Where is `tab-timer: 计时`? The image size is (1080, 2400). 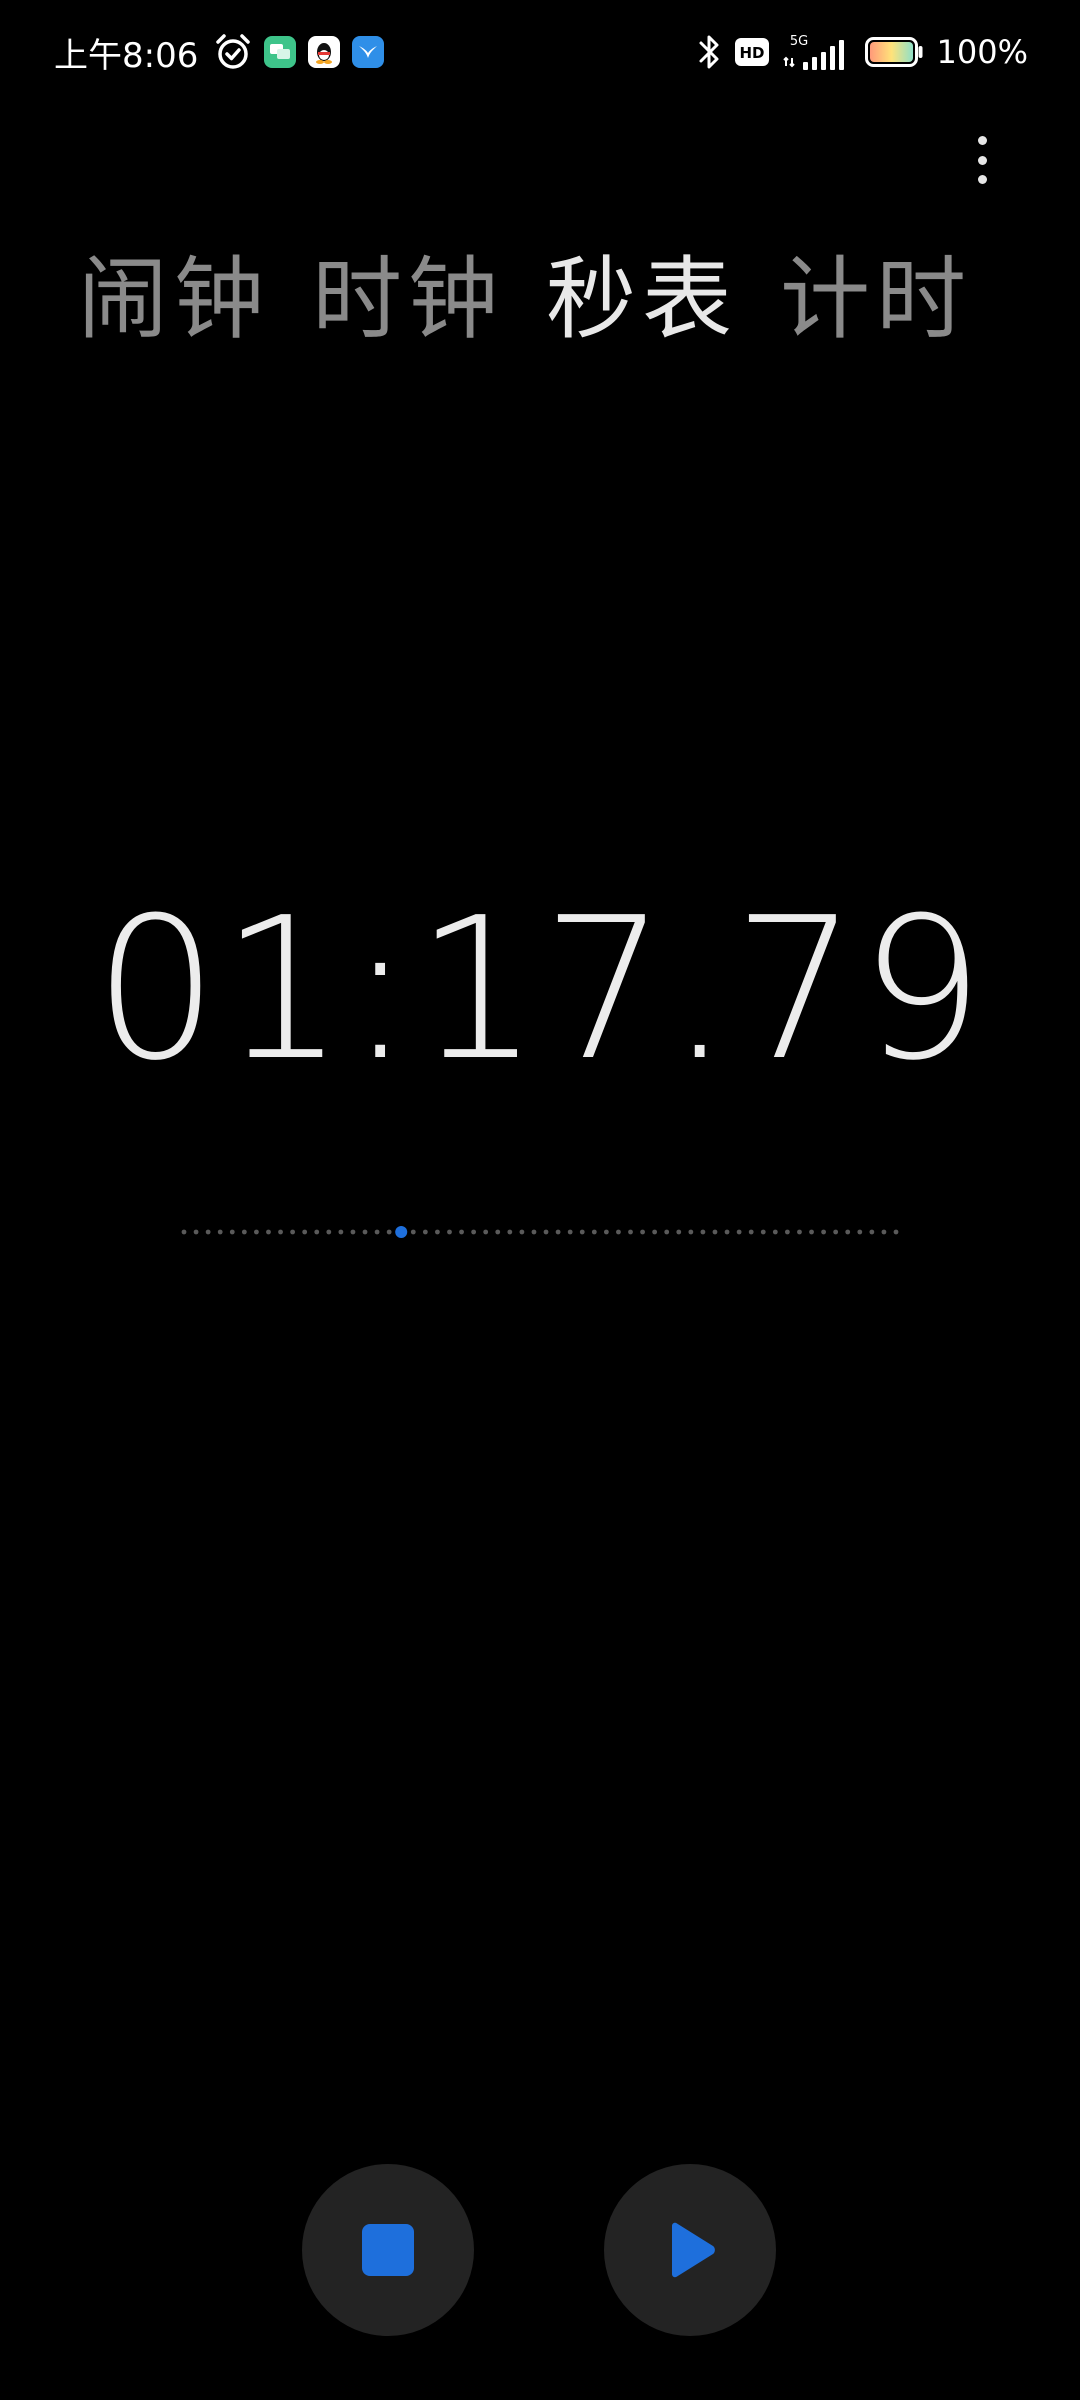 tab-timer: 计时 is located at coordinates (876, 300).